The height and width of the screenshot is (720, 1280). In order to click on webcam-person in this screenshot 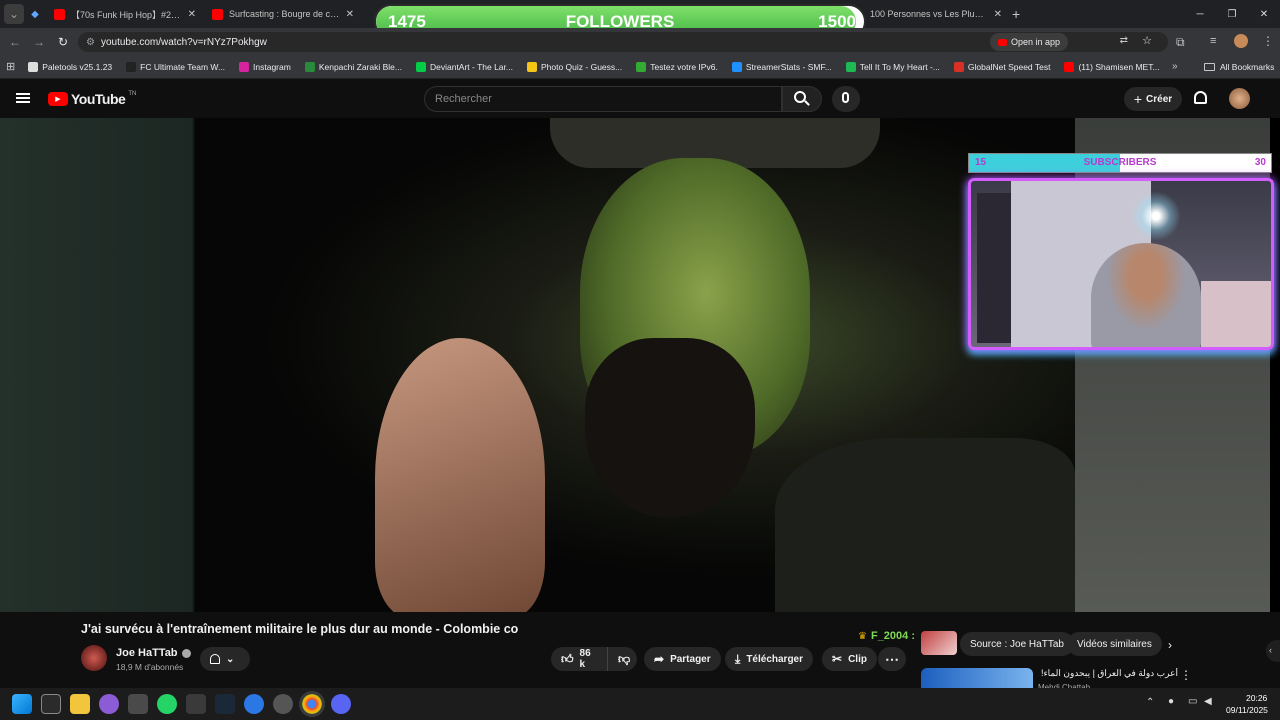, I will do `click(1146, 295)`.